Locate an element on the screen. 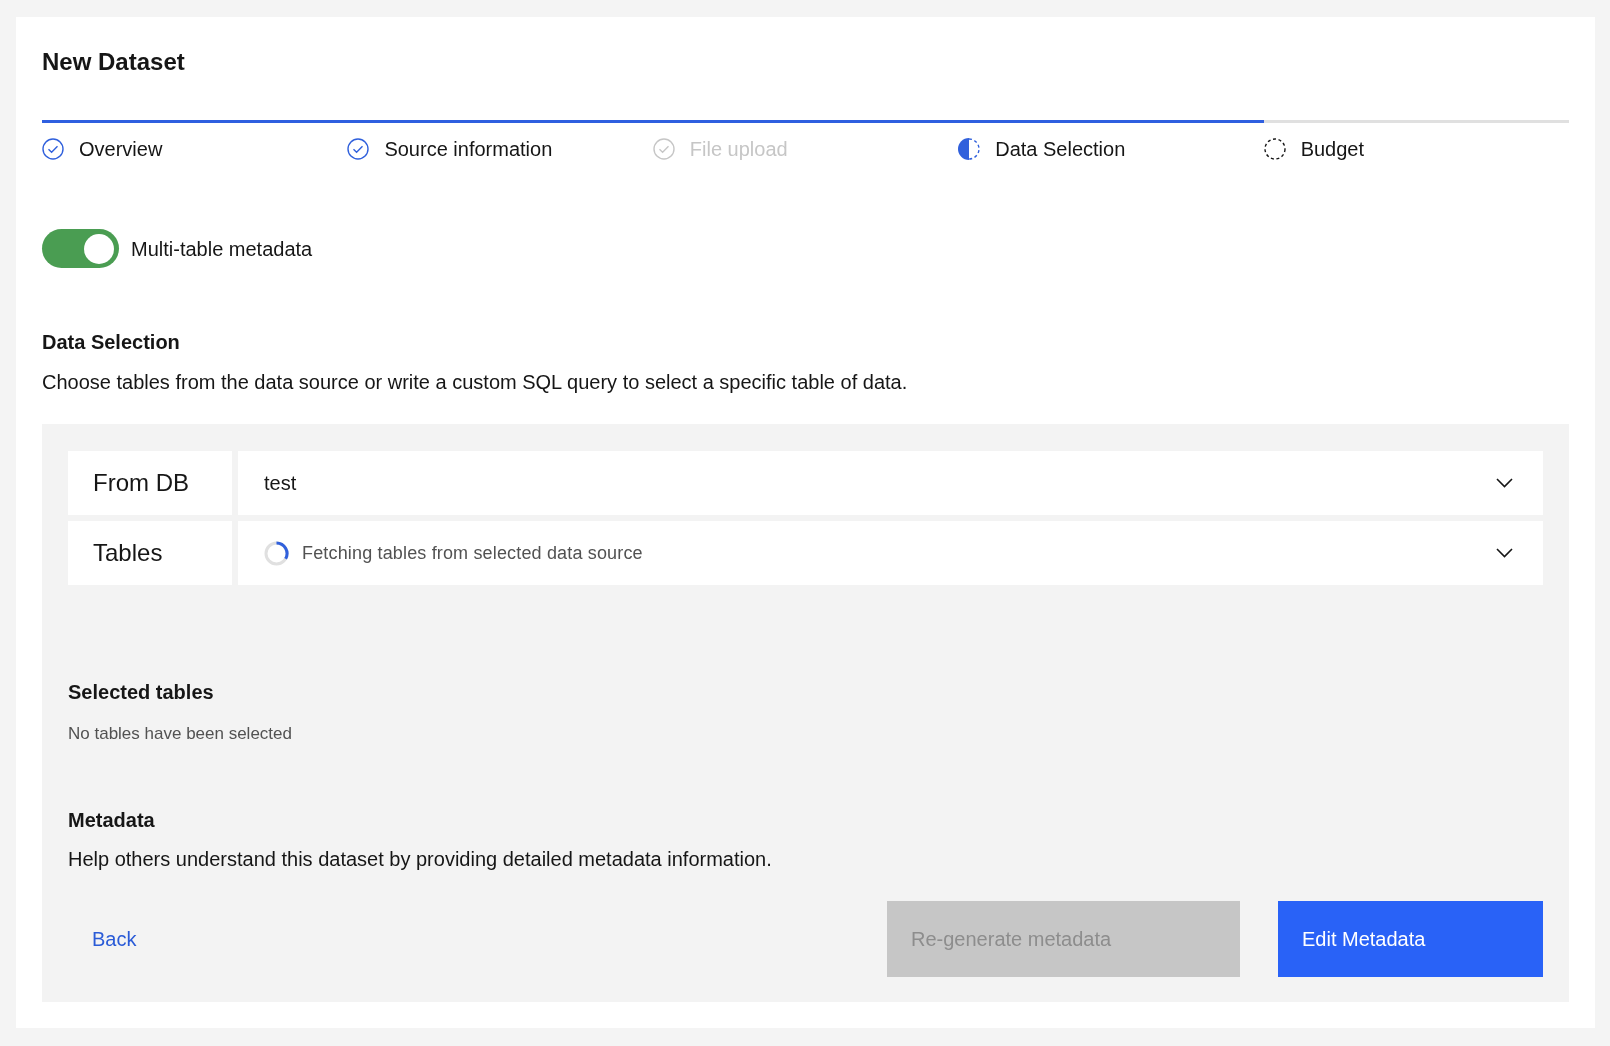 The height and width of the screenshot is (1046, 1610). section-heading: Metadata is located at coordinates (111, 820).